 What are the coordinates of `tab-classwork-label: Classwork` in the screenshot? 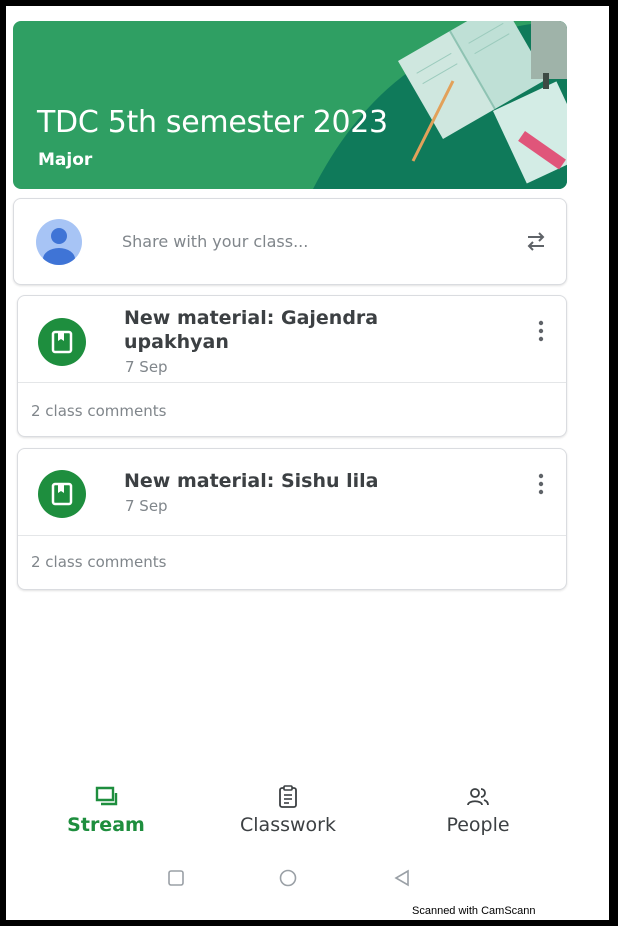 It's located at (288, 825).